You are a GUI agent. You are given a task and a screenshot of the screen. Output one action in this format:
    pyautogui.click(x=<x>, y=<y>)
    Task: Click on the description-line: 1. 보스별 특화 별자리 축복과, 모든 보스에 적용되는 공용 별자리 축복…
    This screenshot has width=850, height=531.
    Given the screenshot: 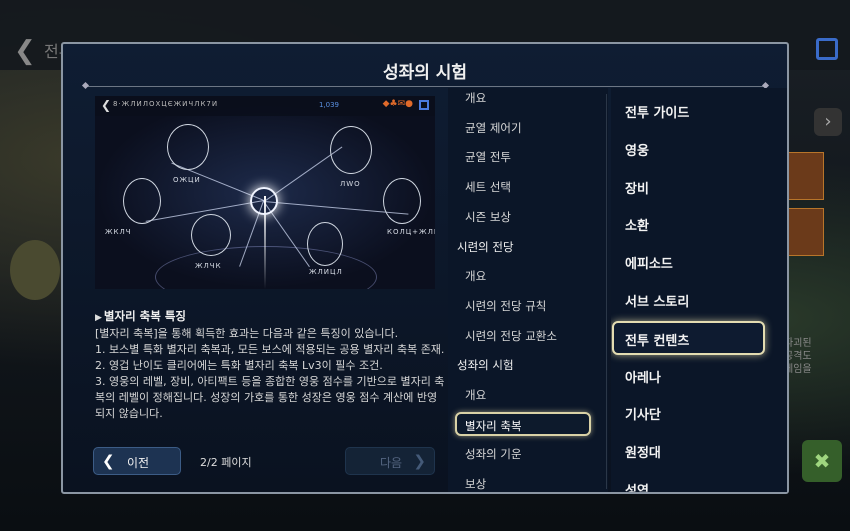 What is the action you would take?
    pyautogui.click(x=270, y=349)
    